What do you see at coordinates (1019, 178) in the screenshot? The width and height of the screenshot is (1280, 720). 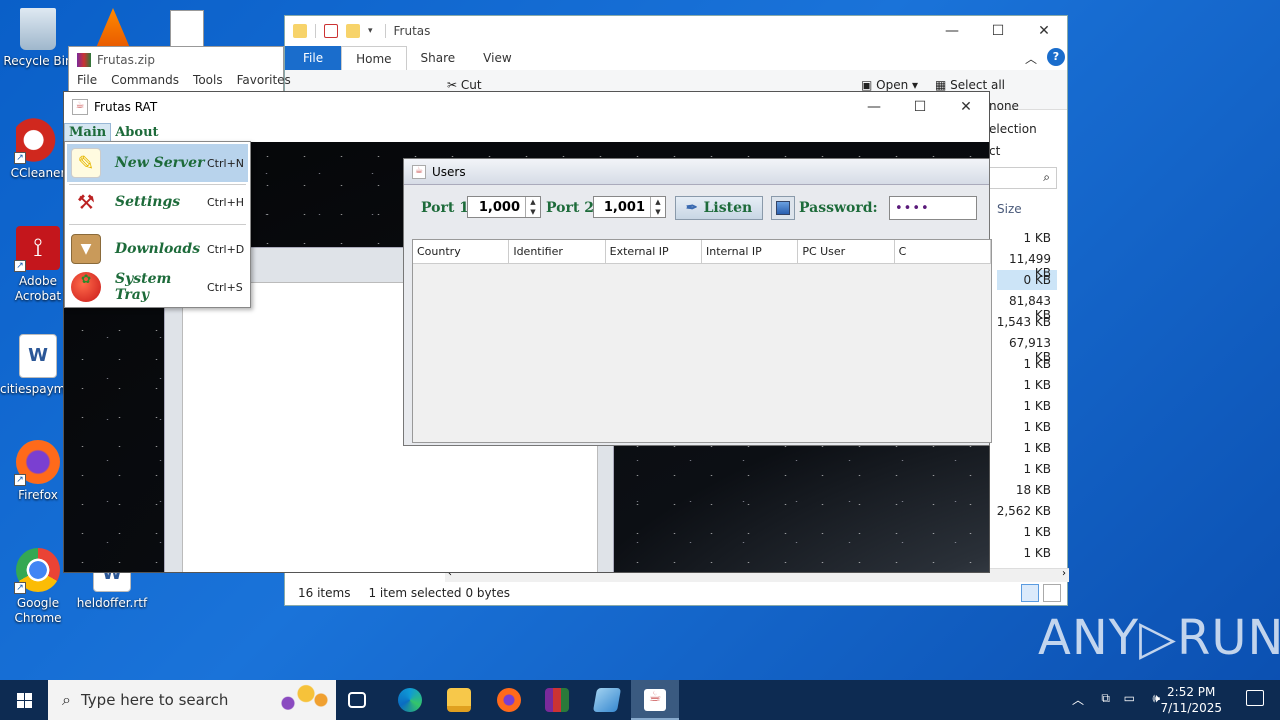 I see `search-box: ⌕` at bounding box center [1019, 178].